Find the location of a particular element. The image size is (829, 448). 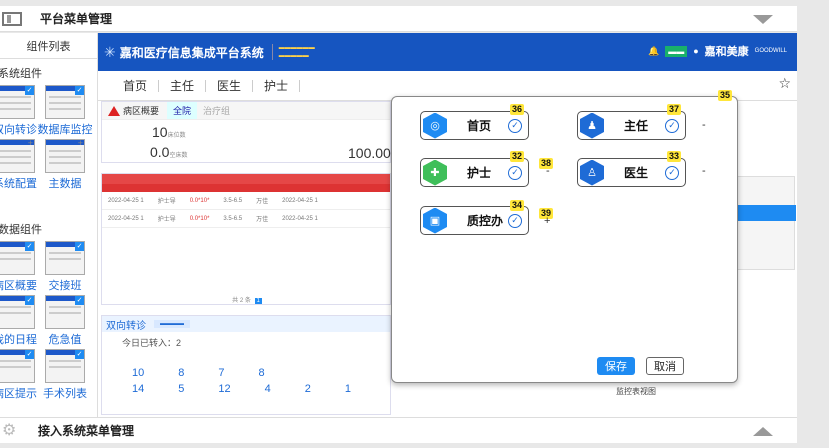

tab-director: 主任 is located at coordinates (183, 85).